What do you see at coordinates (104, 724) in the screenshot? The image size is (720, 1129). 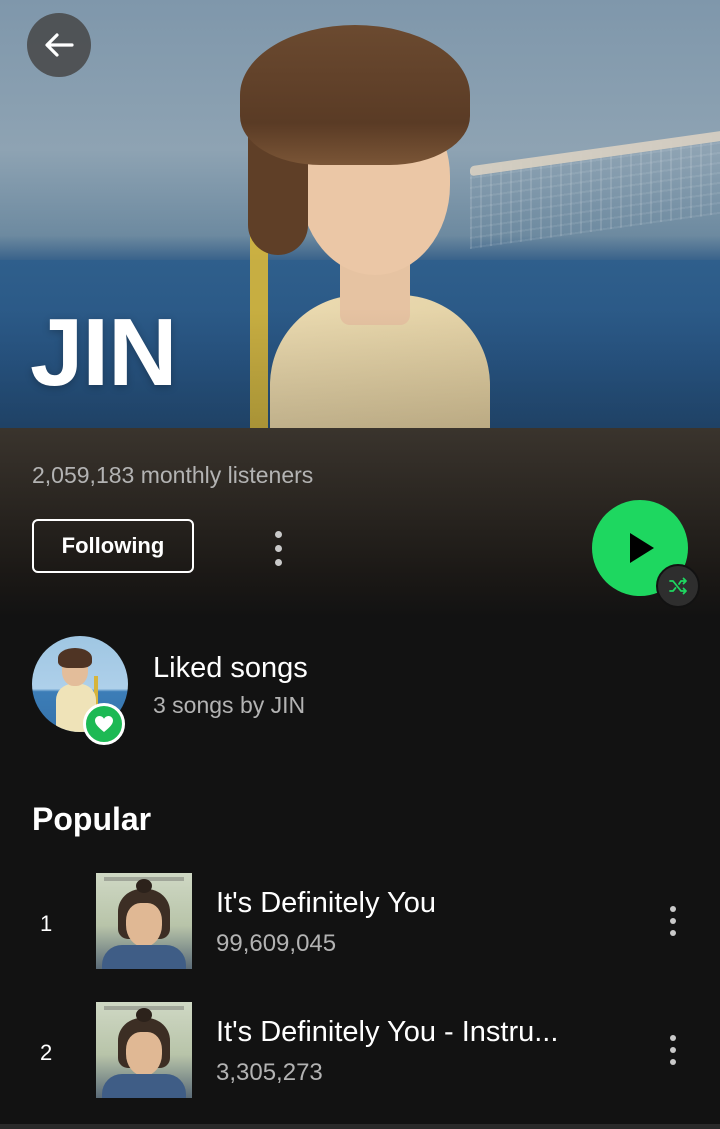 I see `heart-icon` at bounding box center [104, 724].